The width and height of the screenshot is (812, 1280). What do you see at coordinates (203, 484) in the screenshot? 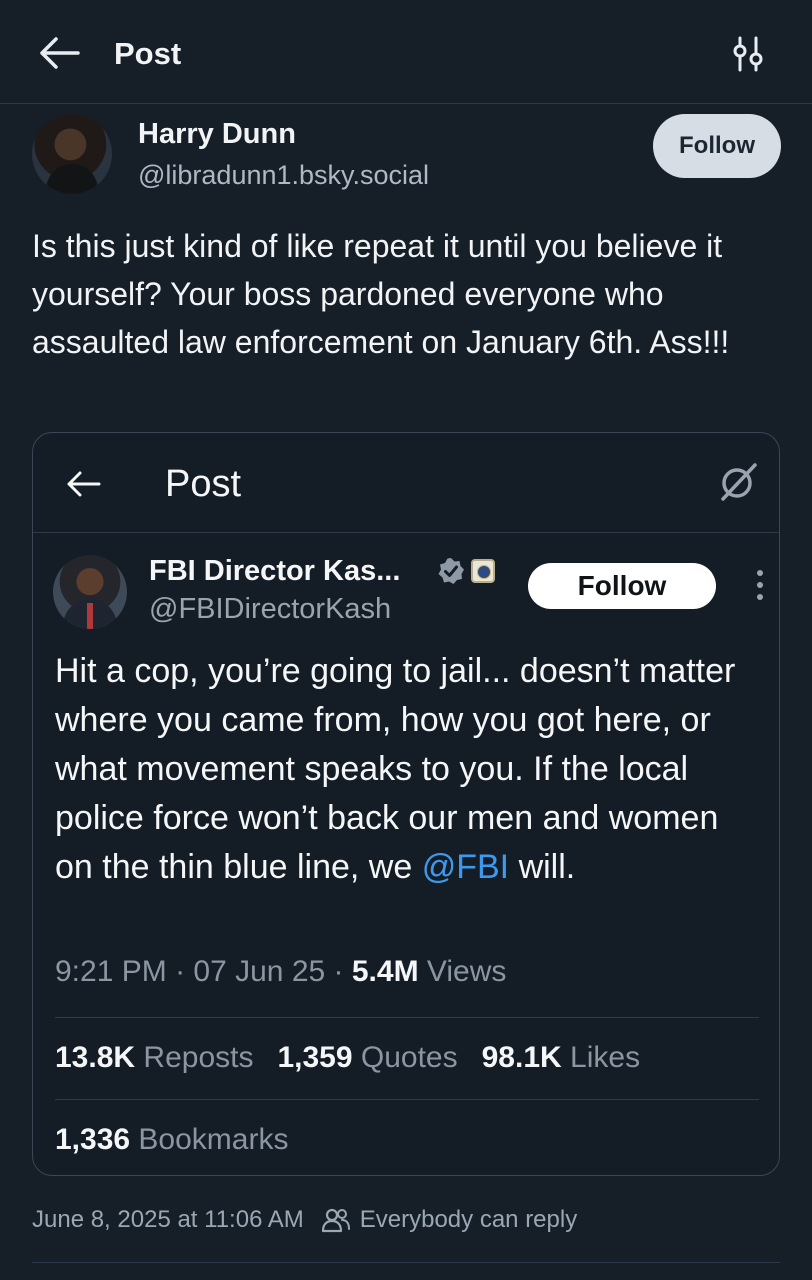
I see `quoted-page-title: Post` at bounding box center [203, 484].